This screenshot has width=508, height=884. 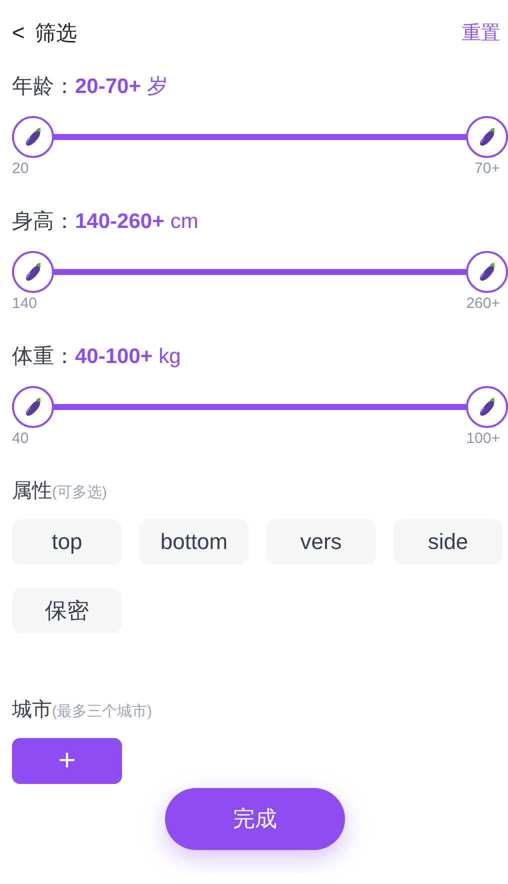 I want to click on range-label: 年龄：, so click(x=43, y=87).